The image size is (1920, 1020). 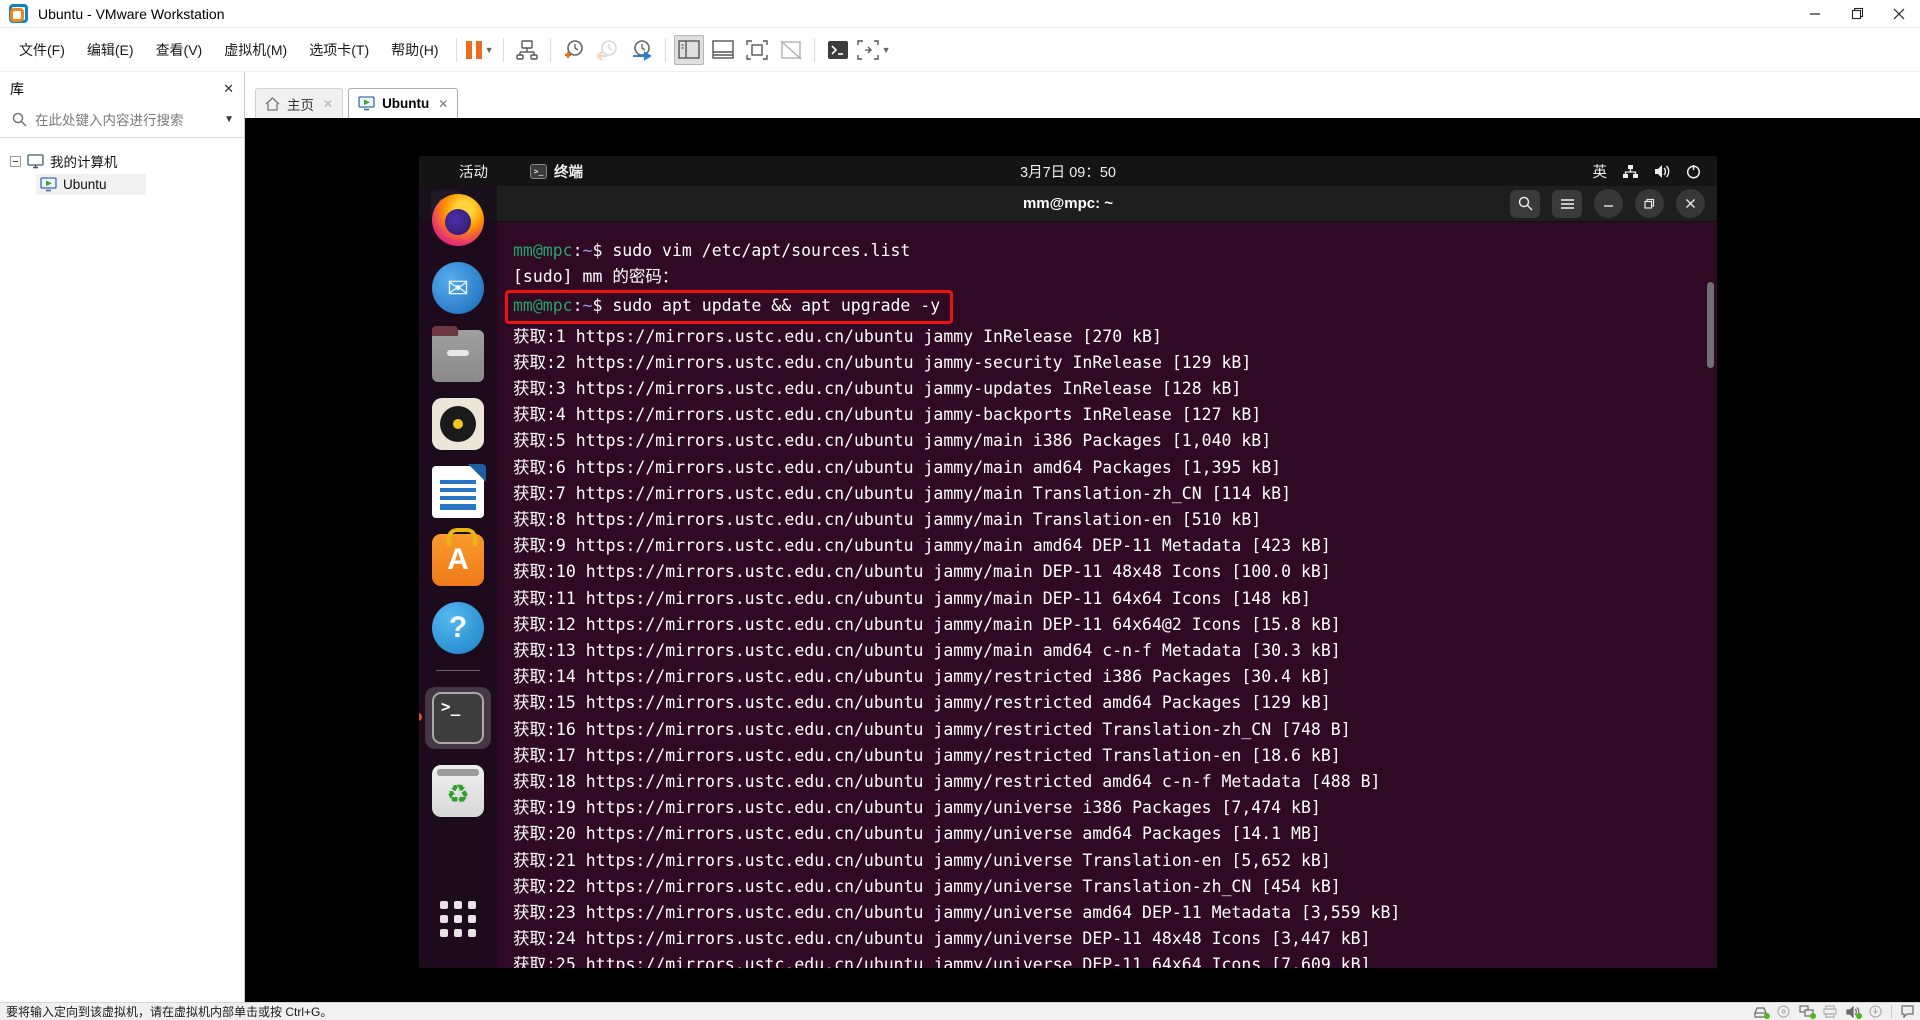 I want to click on power-icon, so click(x=1693, y=171).